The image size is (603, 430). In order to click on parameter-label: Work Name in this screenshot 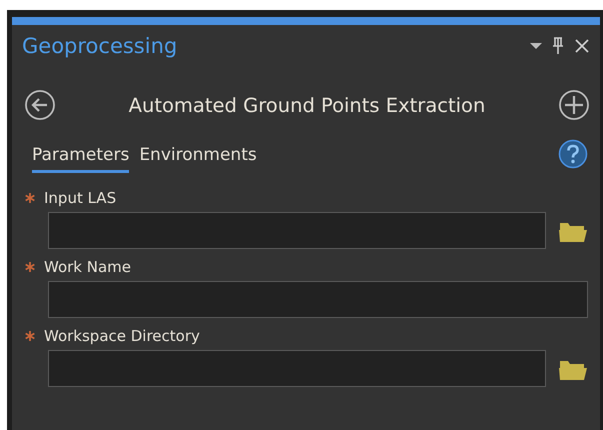, I will do `click(88, 267)`.